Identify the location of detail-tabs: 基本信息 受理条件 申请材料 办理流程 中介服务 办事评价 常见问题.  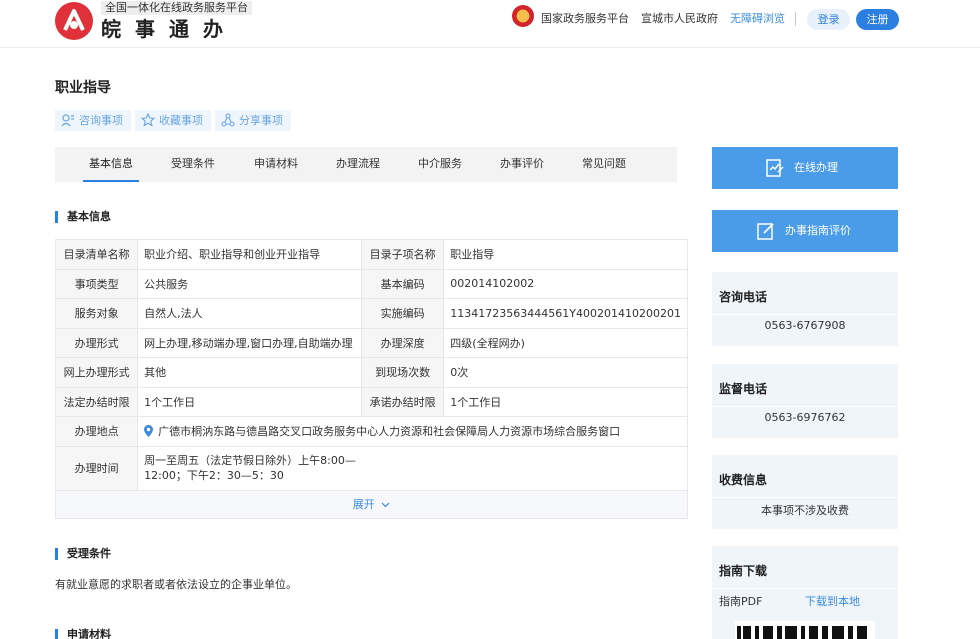
(366, 164).